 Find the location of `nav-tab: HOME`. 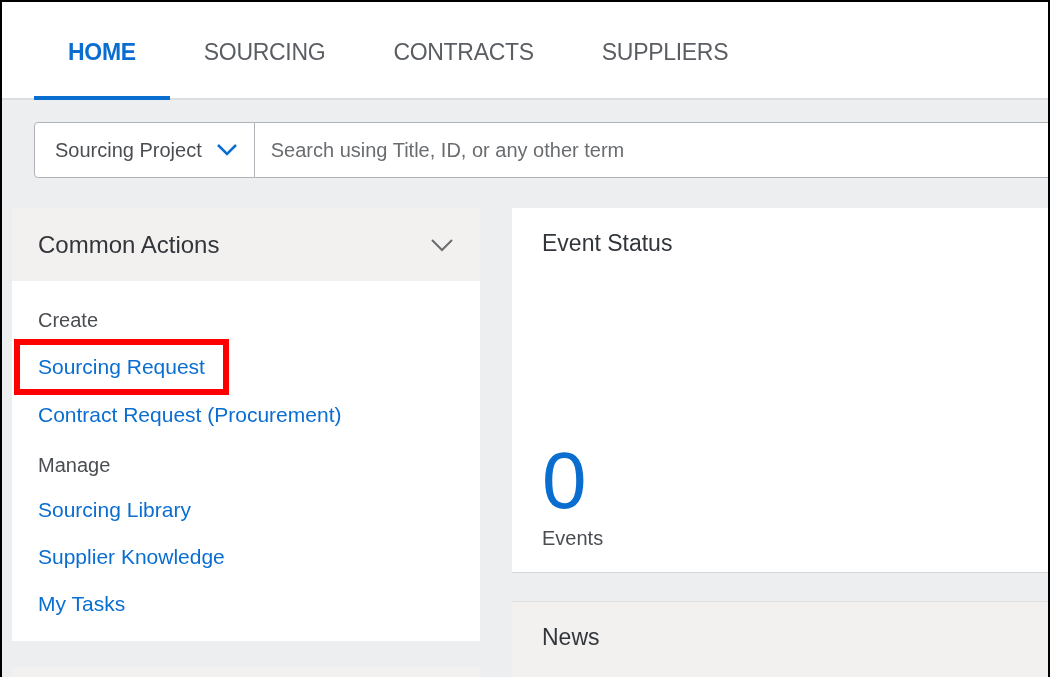

nav-tab: HOME is located at coordinates (102, 54).